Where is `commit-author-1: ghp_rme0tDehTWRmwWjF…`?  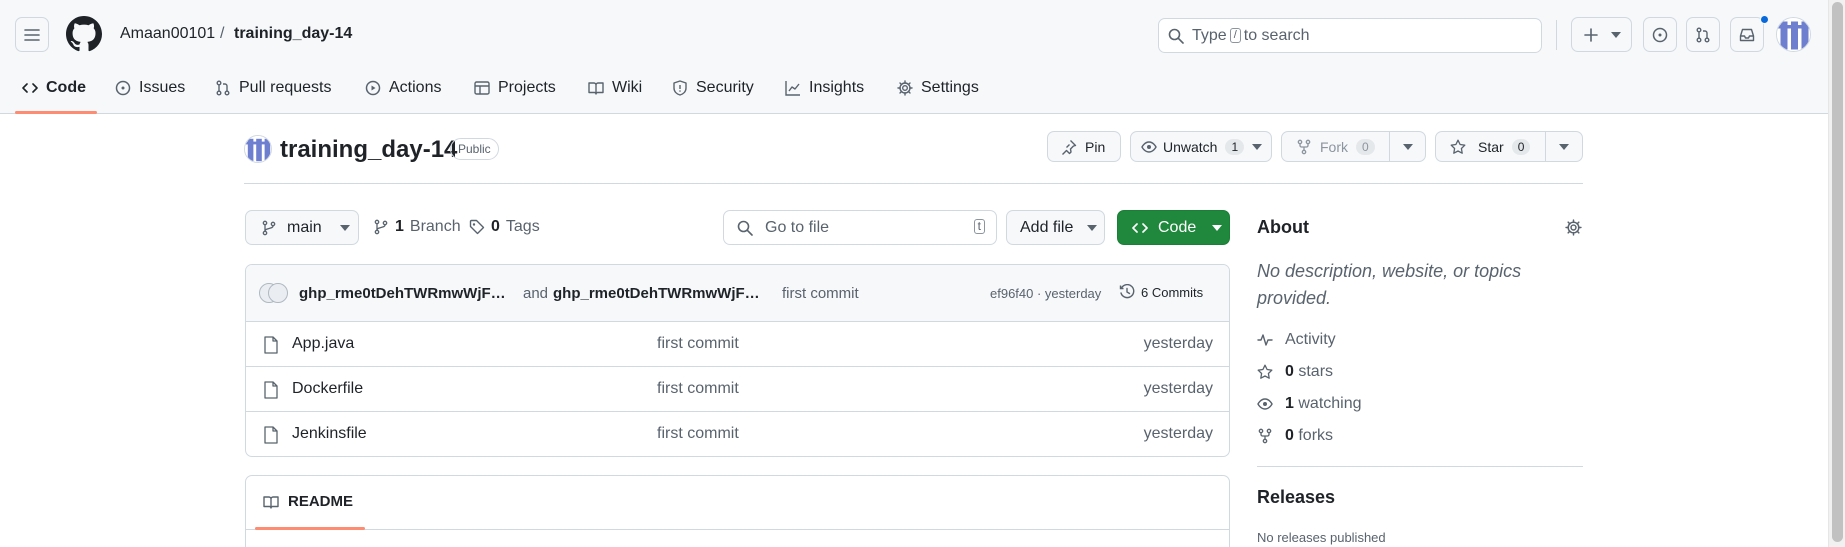 commit-author-1: ghp_rme0tDehTWRmwWjF… is located at coordinates (402, 293).